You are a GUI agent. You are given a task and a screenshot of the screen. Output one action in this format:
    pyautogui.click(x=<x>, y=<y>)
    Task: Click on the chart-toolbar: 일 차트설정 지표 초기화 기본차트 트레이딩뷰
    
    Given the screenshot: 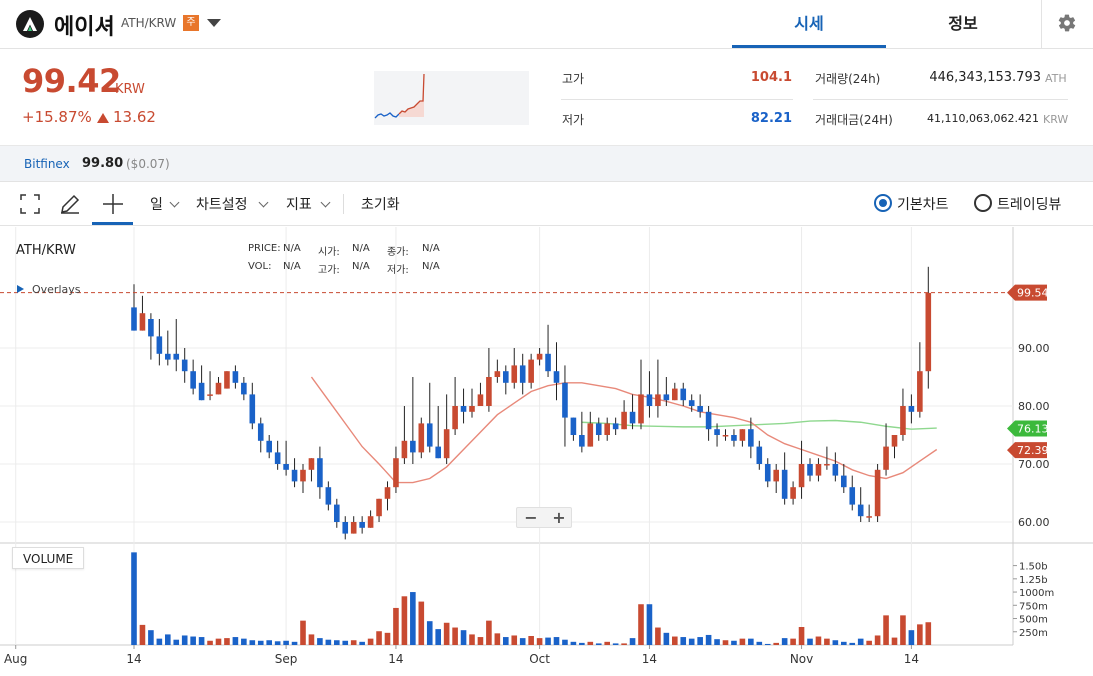 What is the action you would take?
    pyautogui.click(x=546, y=204)
    